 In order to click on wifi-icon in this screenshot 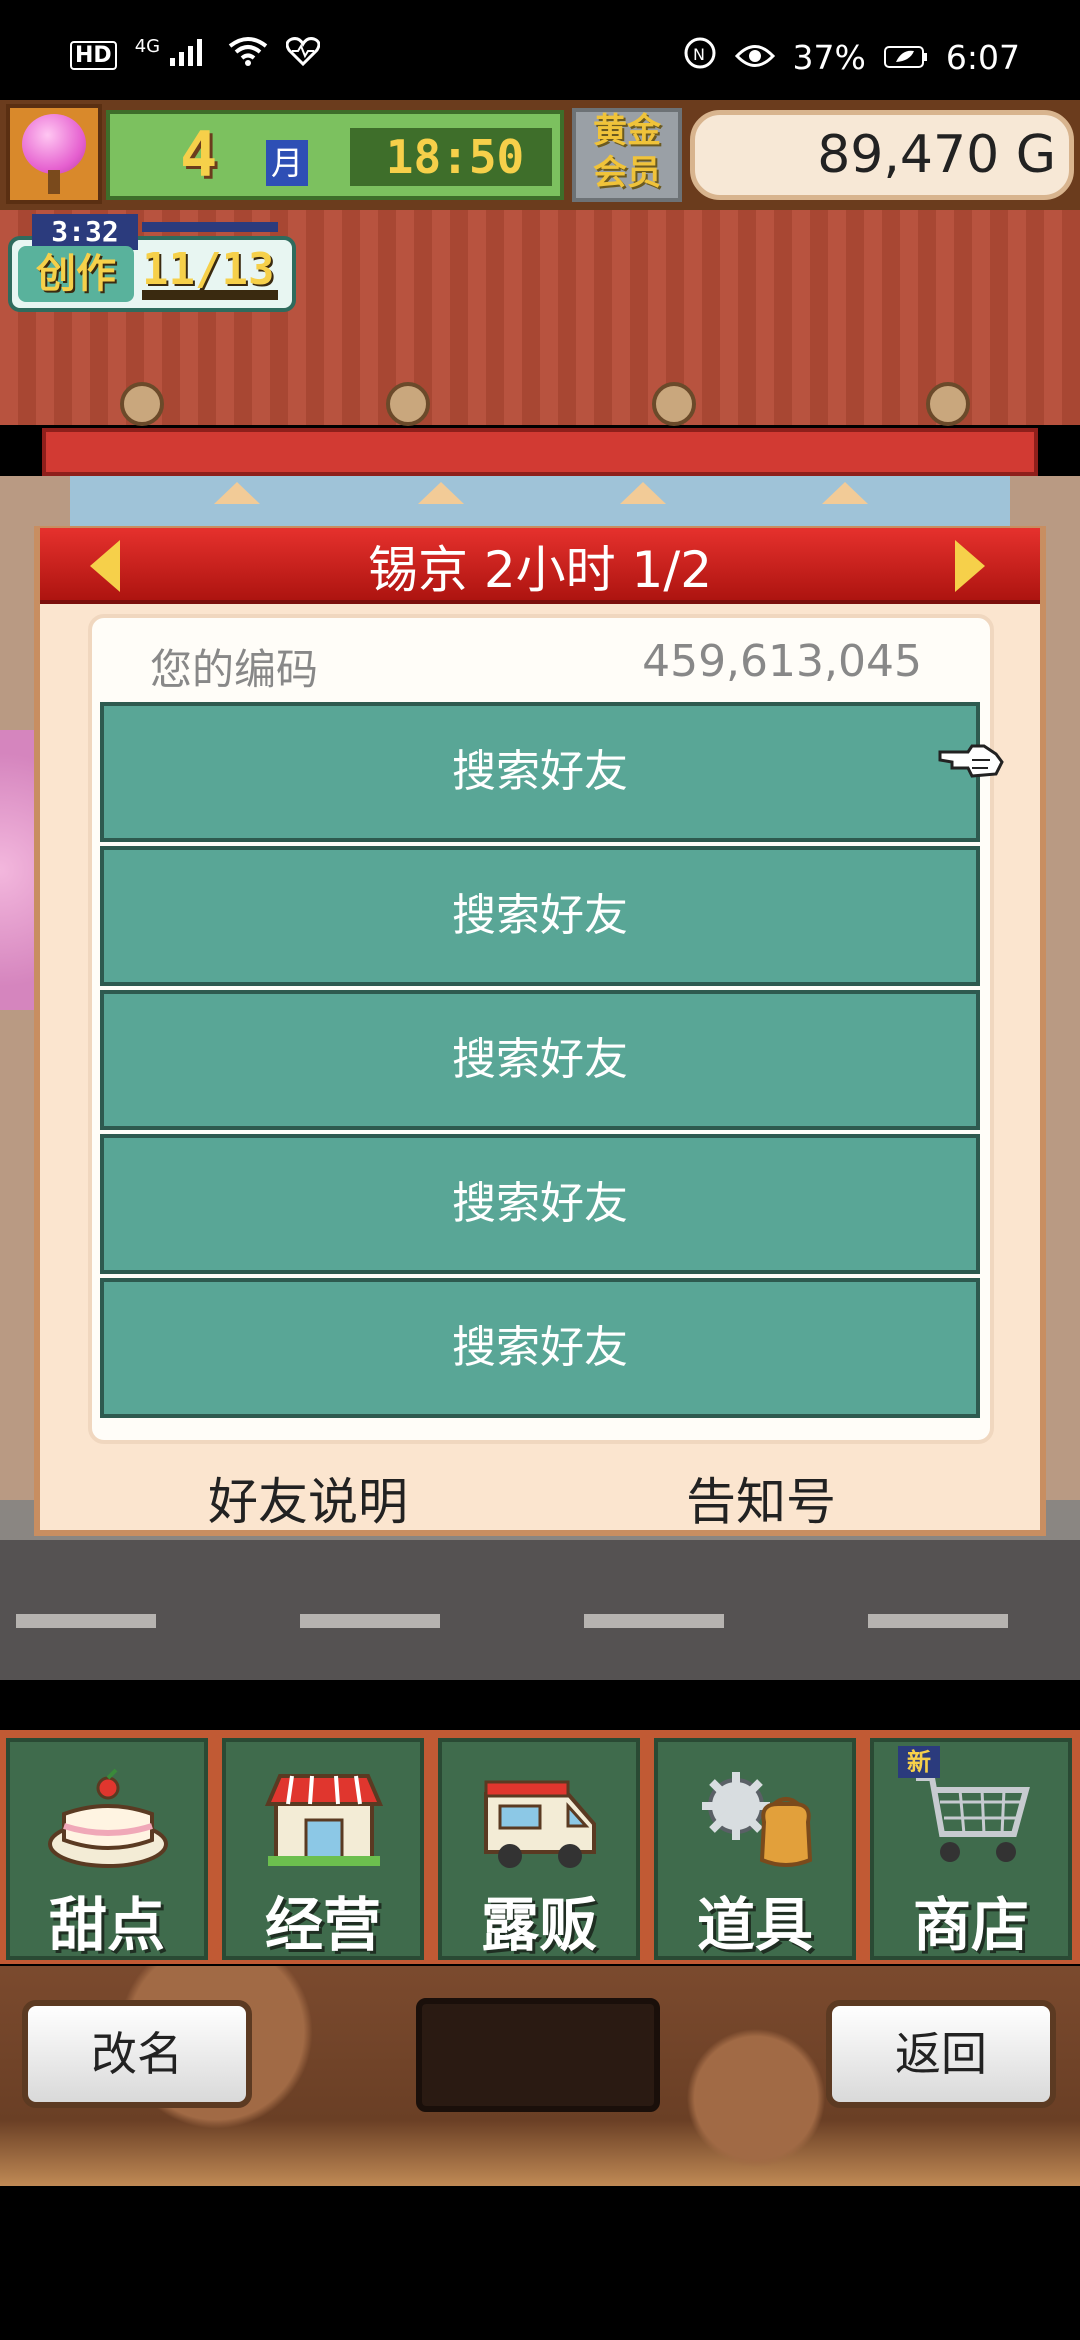, I will do `click(248, 55)`.